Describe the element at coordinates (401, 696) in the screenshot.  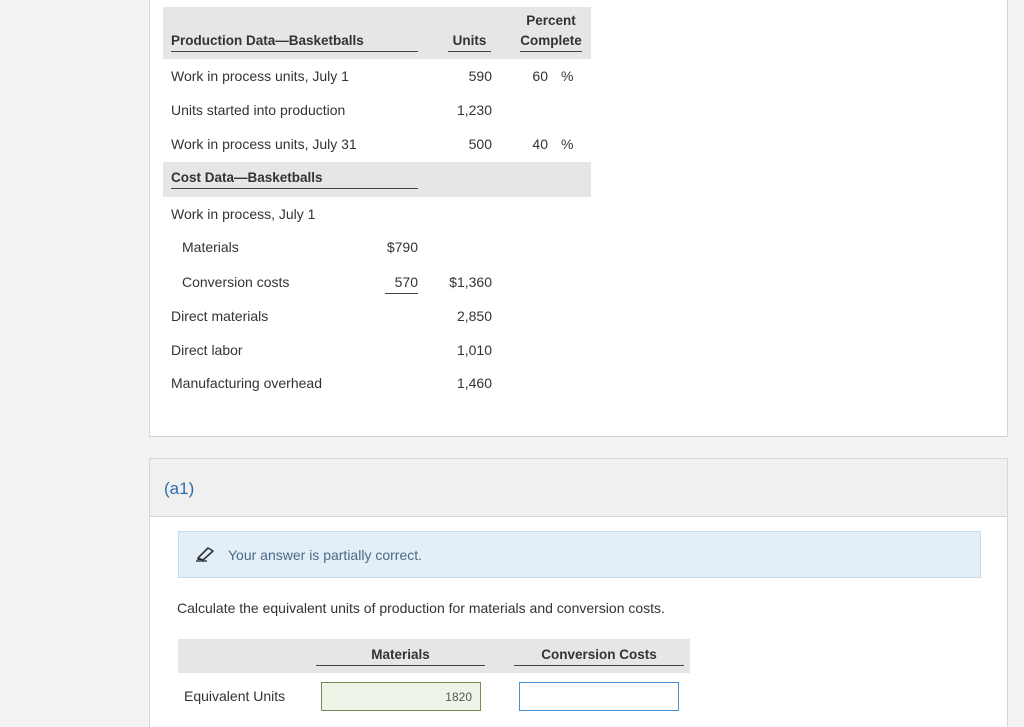
I see `materials-equivalent-units-input` at that location.